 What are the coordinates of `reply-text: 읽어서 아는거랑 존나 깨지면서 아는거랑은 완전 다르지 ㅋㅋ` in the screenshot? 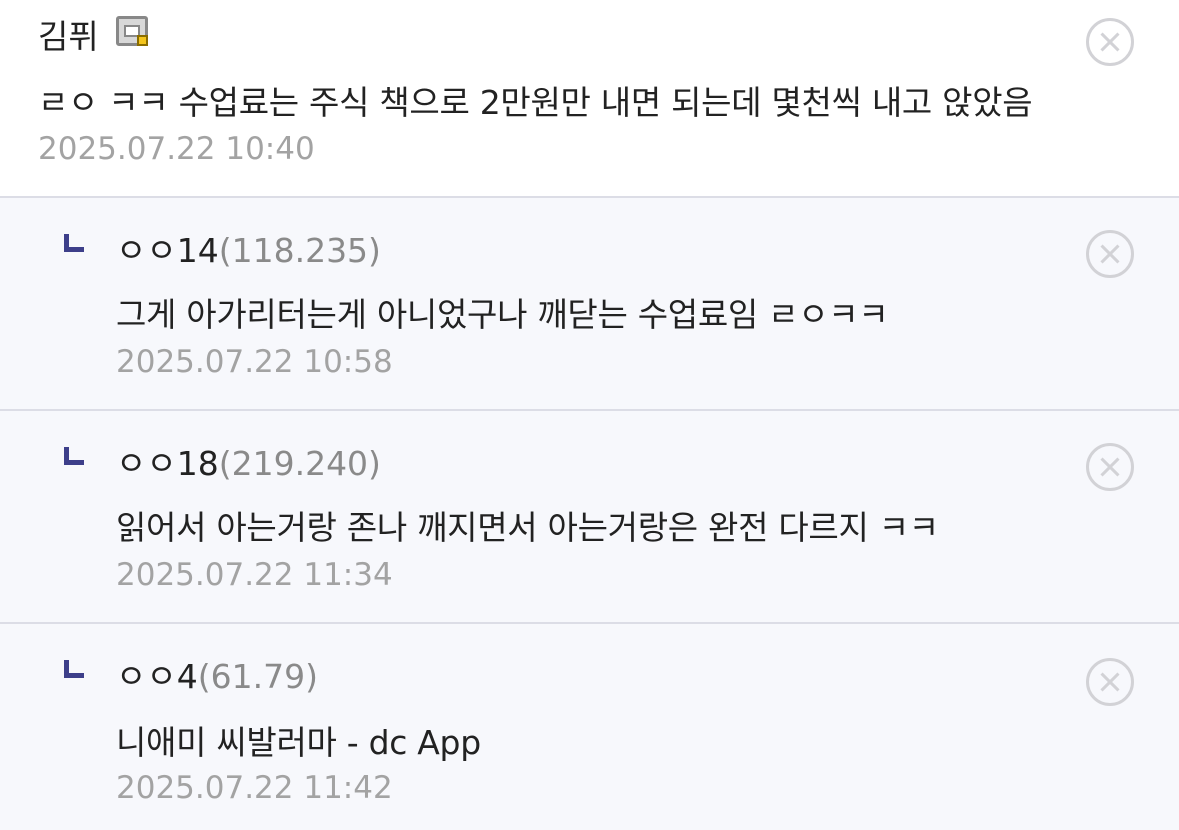 It's located at (527, 527).